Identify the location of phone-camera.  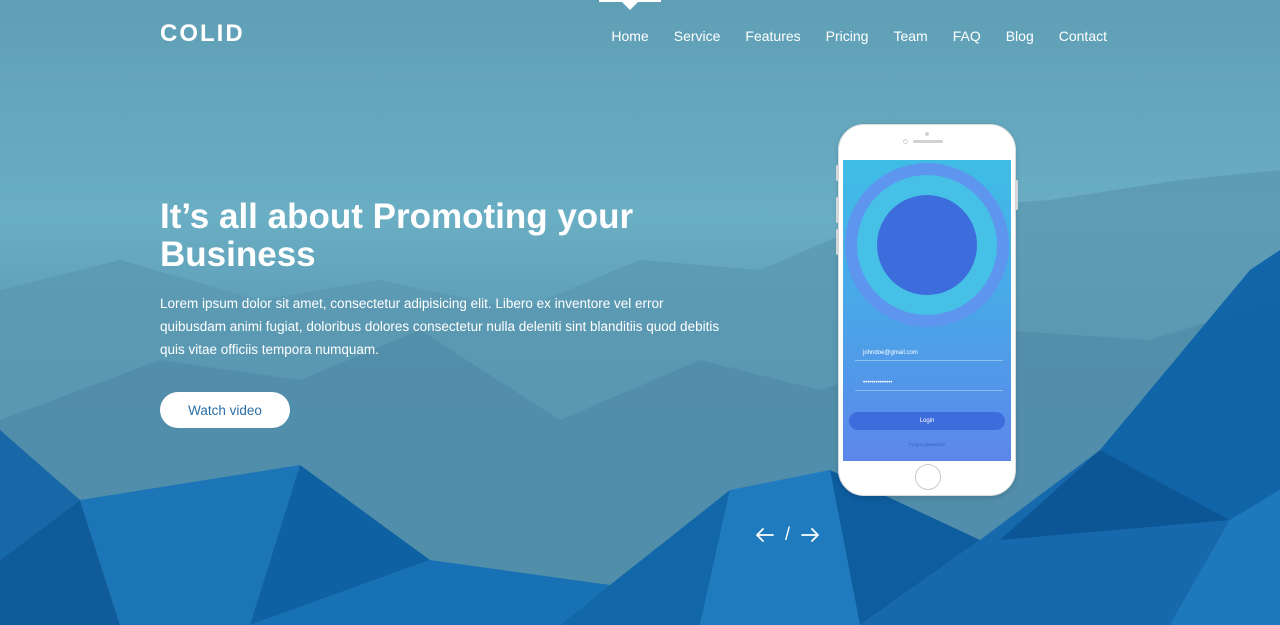
(905, 141).